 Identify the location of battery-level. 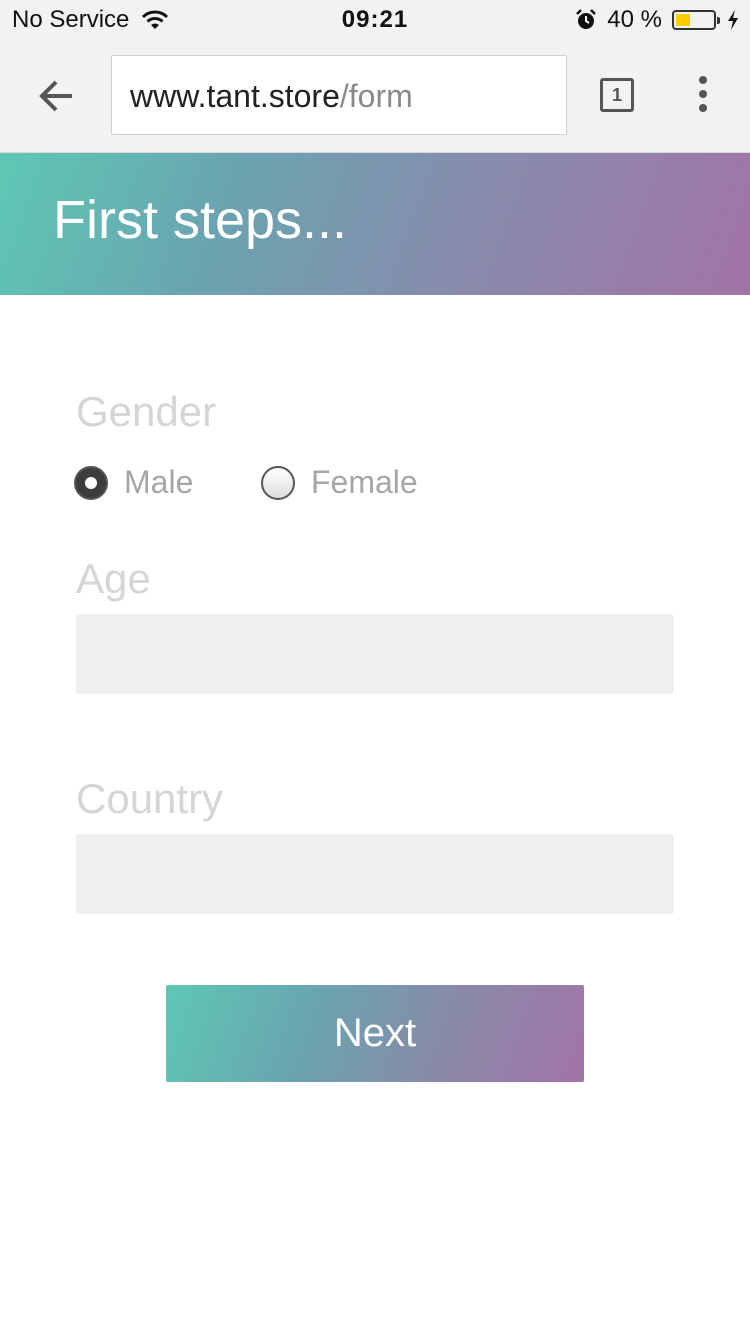
(683, 20).